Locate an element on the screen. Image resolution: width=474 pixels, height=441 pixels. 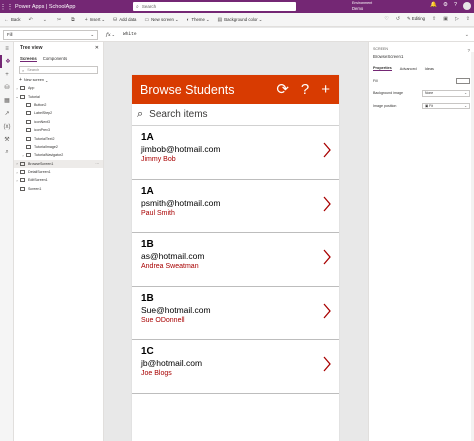
background-image-dropdown: None ⌄ is located at coordinates (446, 93).